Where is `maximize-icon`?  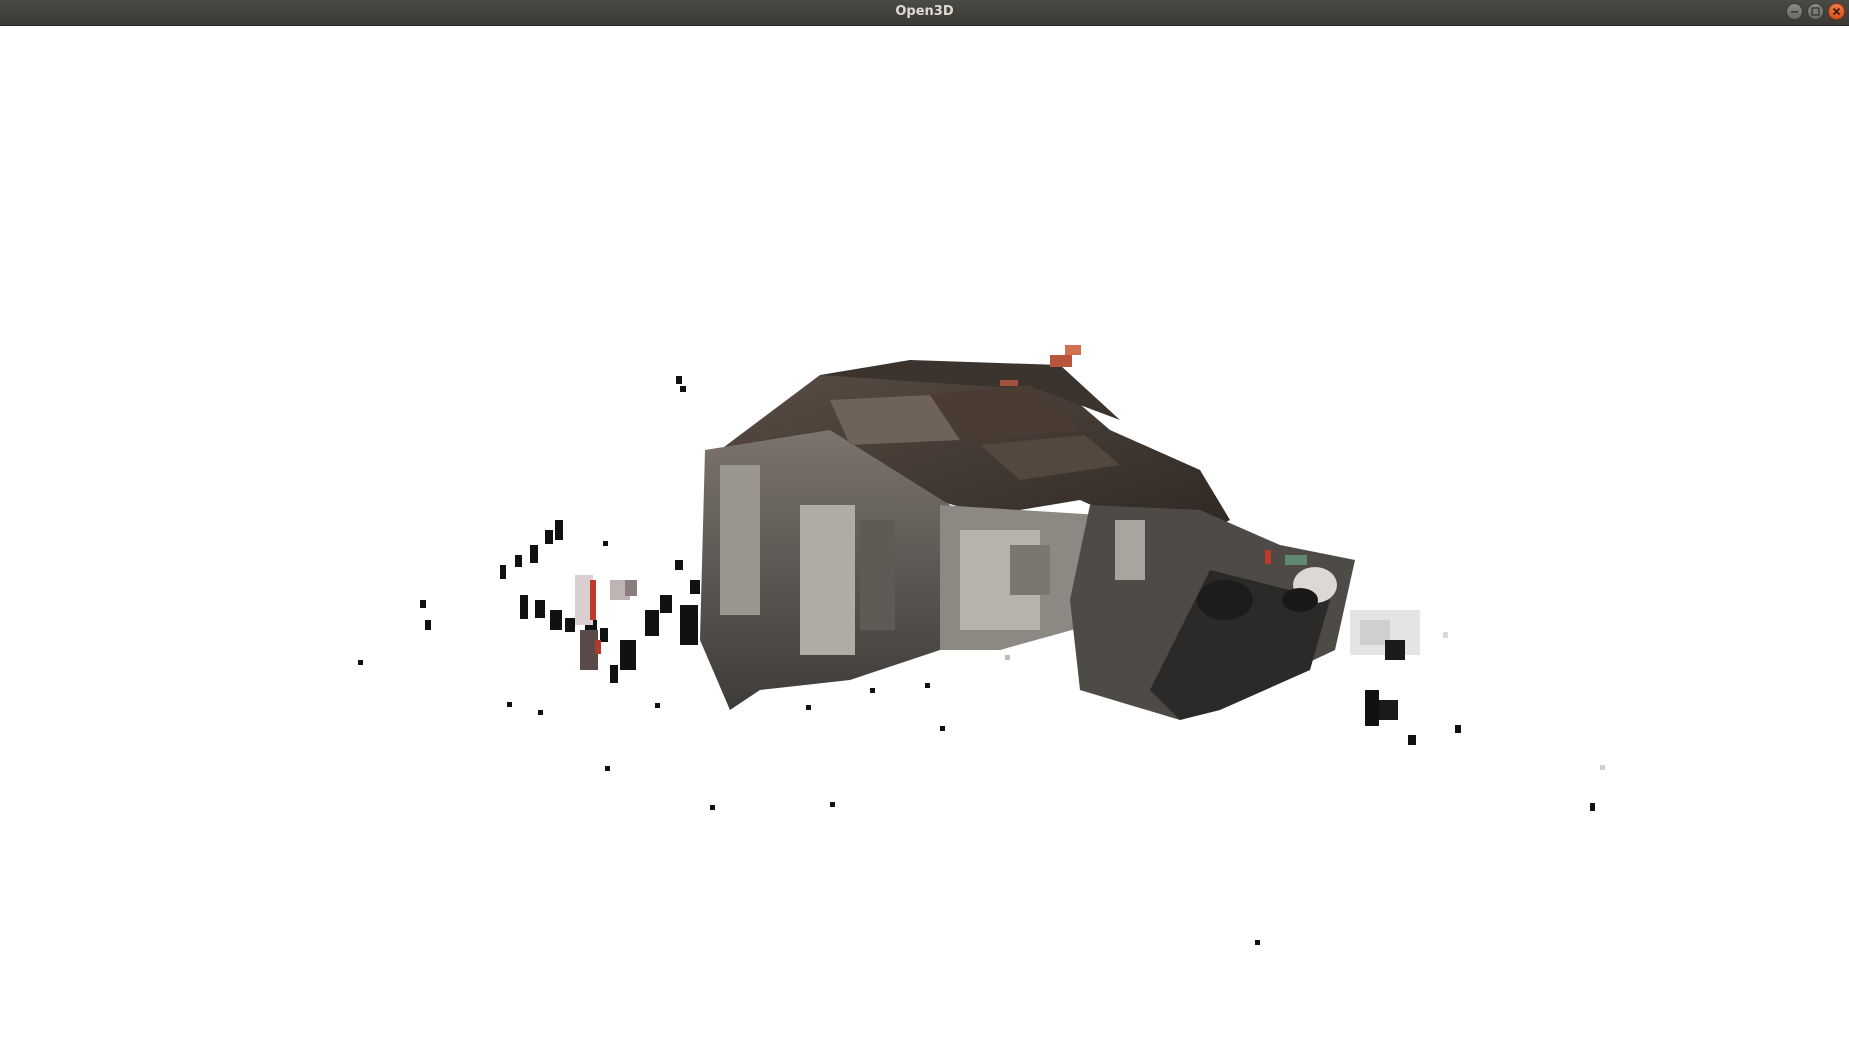 maximize-icon is located at coordinates (1815, 11).